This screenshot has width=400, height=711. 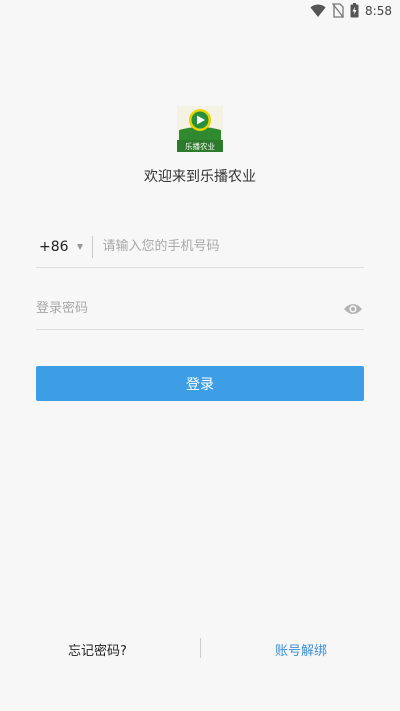 I want to click on status-icons: 8:58, so click(x=351, y=10).